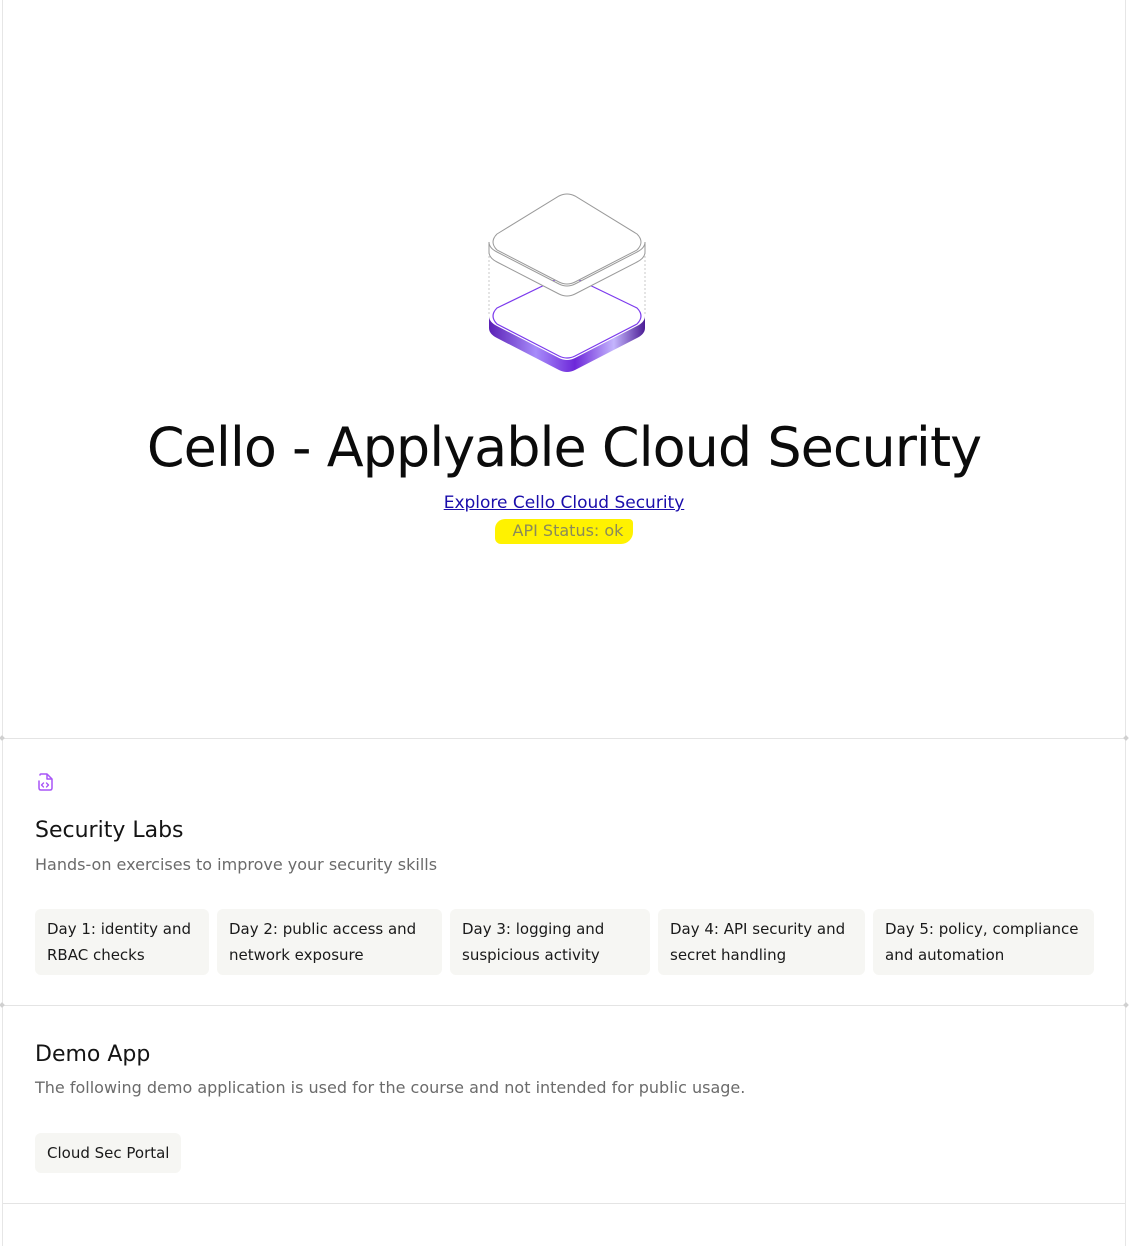 Image resolution: width=1130 pixels, height=1246 pixels. Describe the element at coordinates (564, 447) in the screenshot. I see `page-title: Cello - Applyable Cloud Security` at that location.